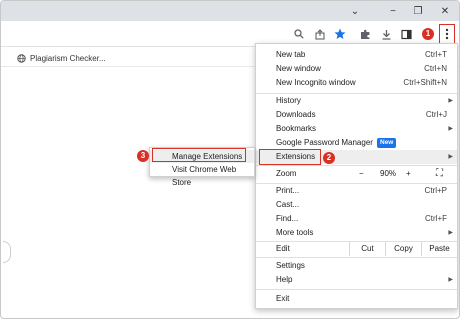 The height and width of the screenshot is (319, 460). What do you see at coordinates (367, 249) in the screenshot?
I see `cut-button: Cut` at bounding box center [367, 249].